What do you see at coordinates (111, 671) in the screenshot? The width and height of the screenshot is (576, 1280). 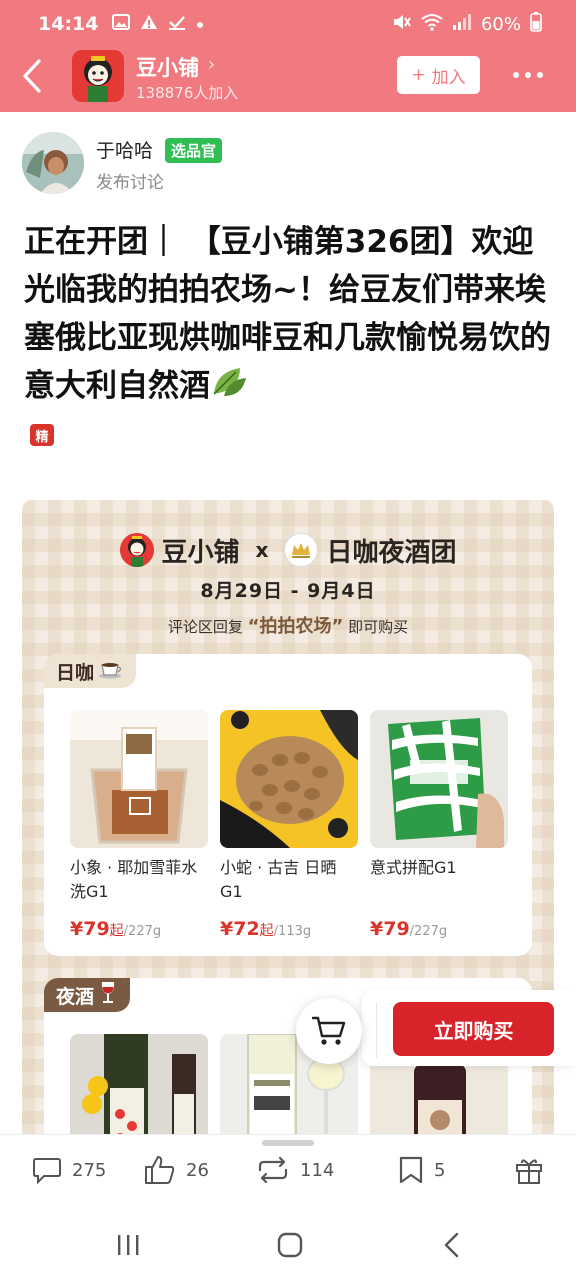 I see `coffee-cup-icon` at bounding box center [111, 671].